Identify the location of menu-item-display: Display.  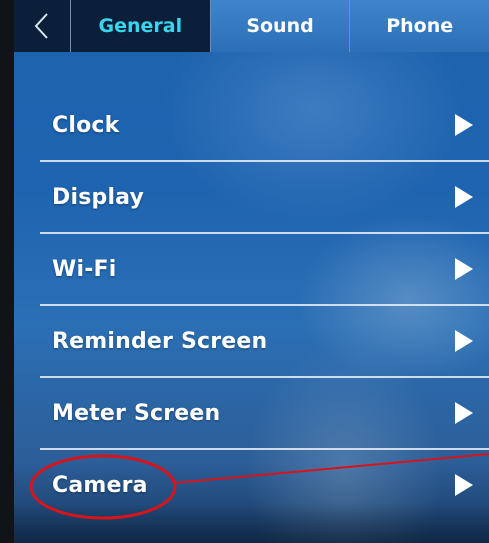
(264, 198).